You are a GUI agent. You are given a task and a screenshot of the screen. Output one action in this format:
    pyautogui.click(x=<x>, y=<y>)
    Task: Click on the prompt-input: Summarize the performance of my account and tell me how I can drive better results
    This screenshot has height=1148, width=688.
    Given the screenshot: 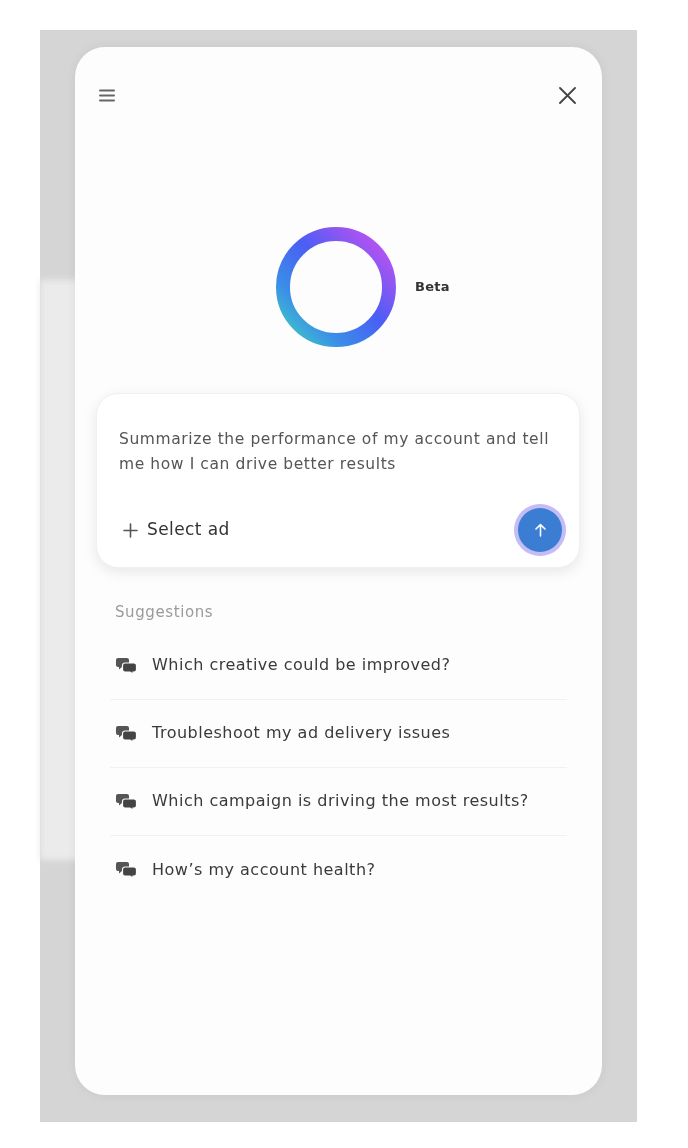 What is the action you would take?
    pyautogui.click(x=339, y=452)
    